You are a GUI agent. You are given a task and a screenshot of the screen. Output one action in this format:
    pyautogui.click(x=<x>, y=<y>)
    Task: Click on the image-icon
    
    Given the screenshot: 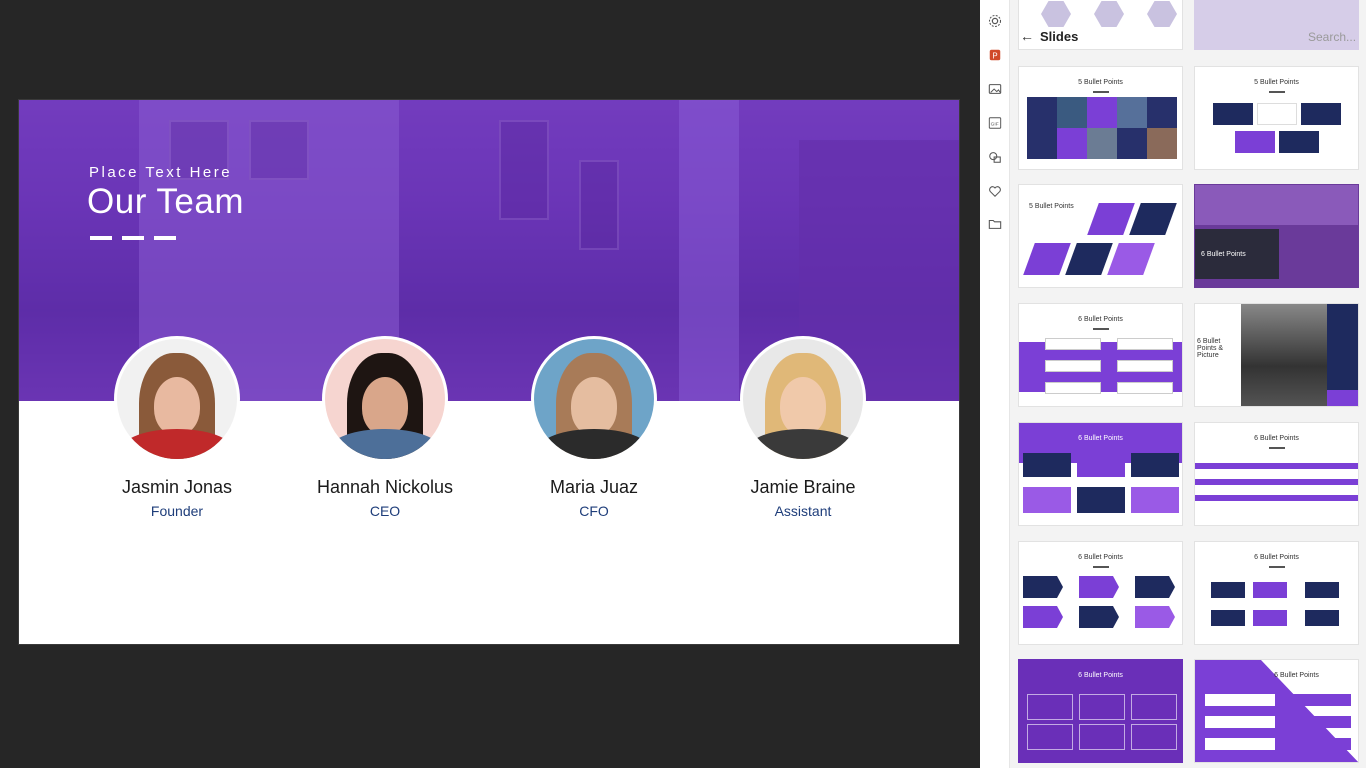 What is the action you would take?
    pyautogui.click(x=995, y=89)
    